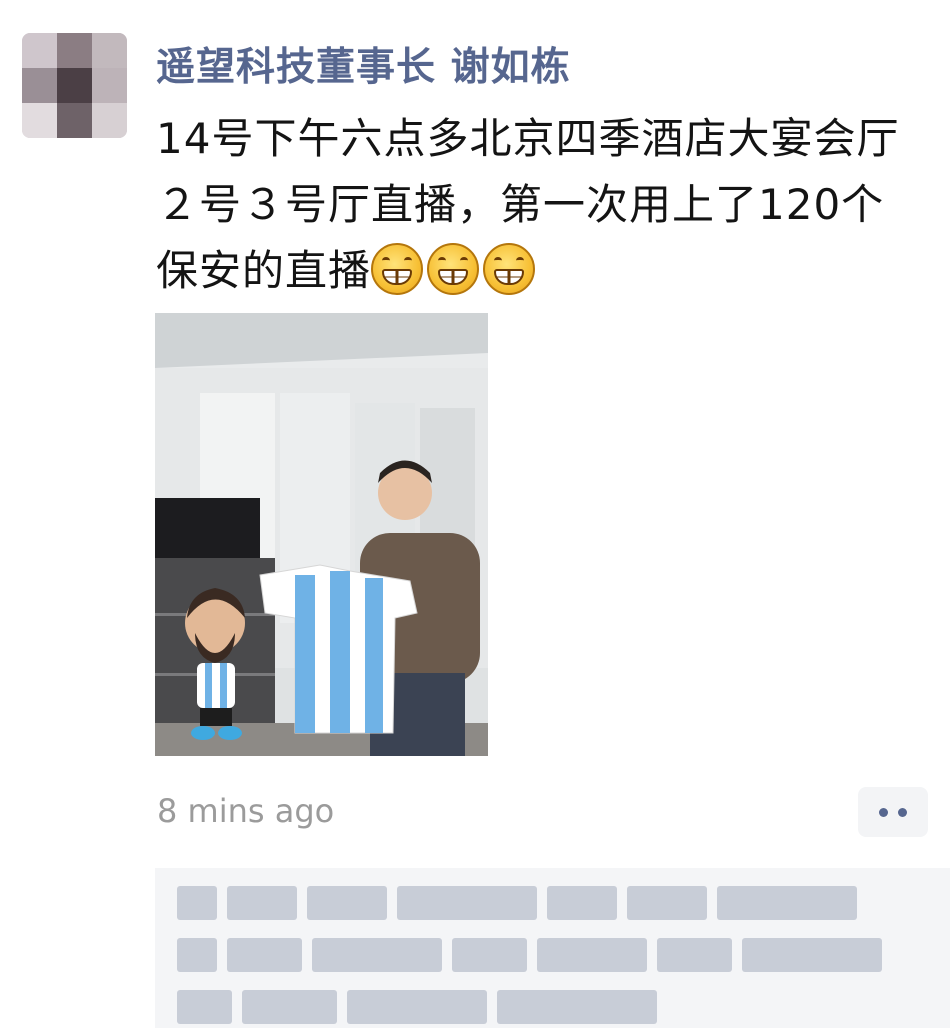  I want to click on emoji-group, so click(455, 269).